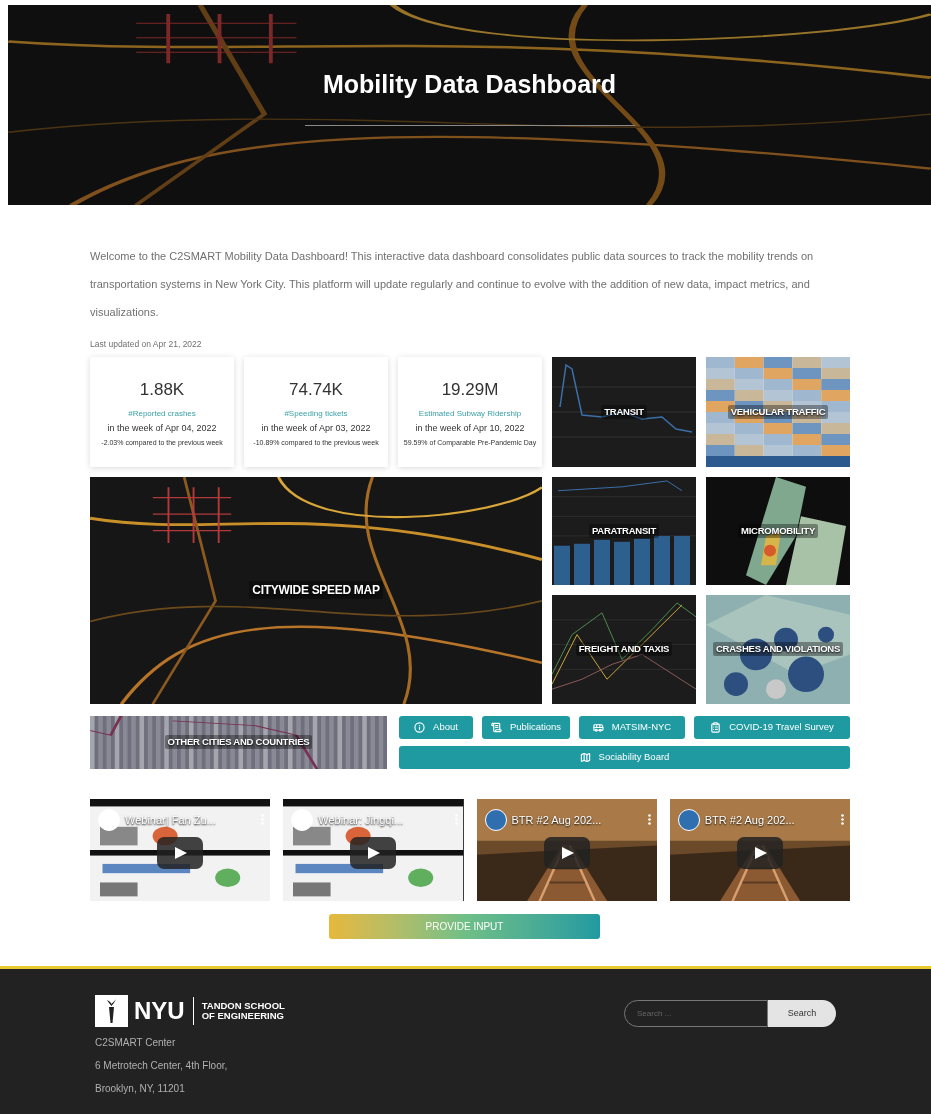 This screenshot has height=1114, width=931. I want to click on tile-label: PARATRANSIT, so click(624, 530).